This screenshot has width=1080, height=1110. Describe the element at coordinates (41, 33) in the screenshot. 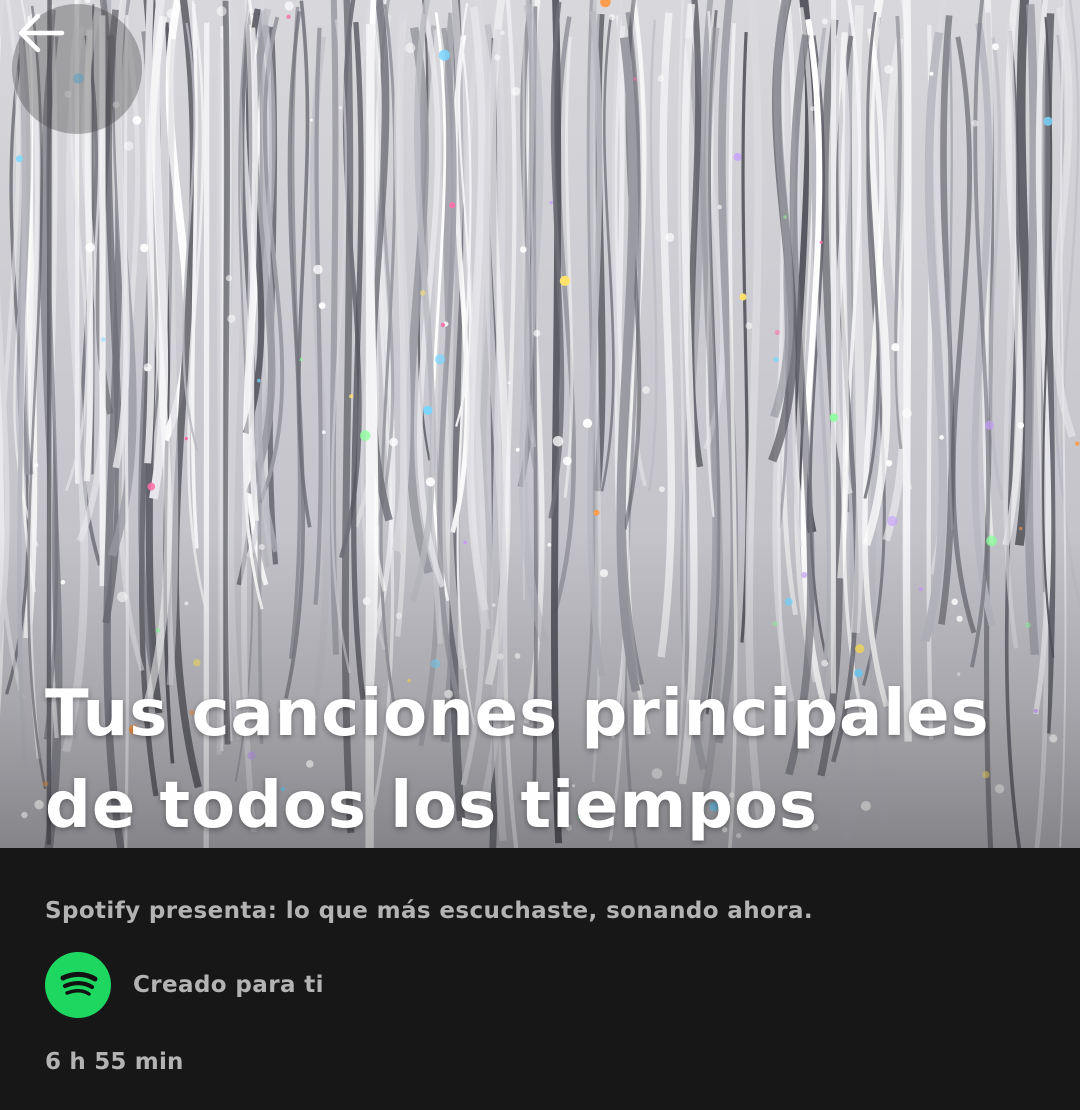

I see `arrow-left-icon` at that location.